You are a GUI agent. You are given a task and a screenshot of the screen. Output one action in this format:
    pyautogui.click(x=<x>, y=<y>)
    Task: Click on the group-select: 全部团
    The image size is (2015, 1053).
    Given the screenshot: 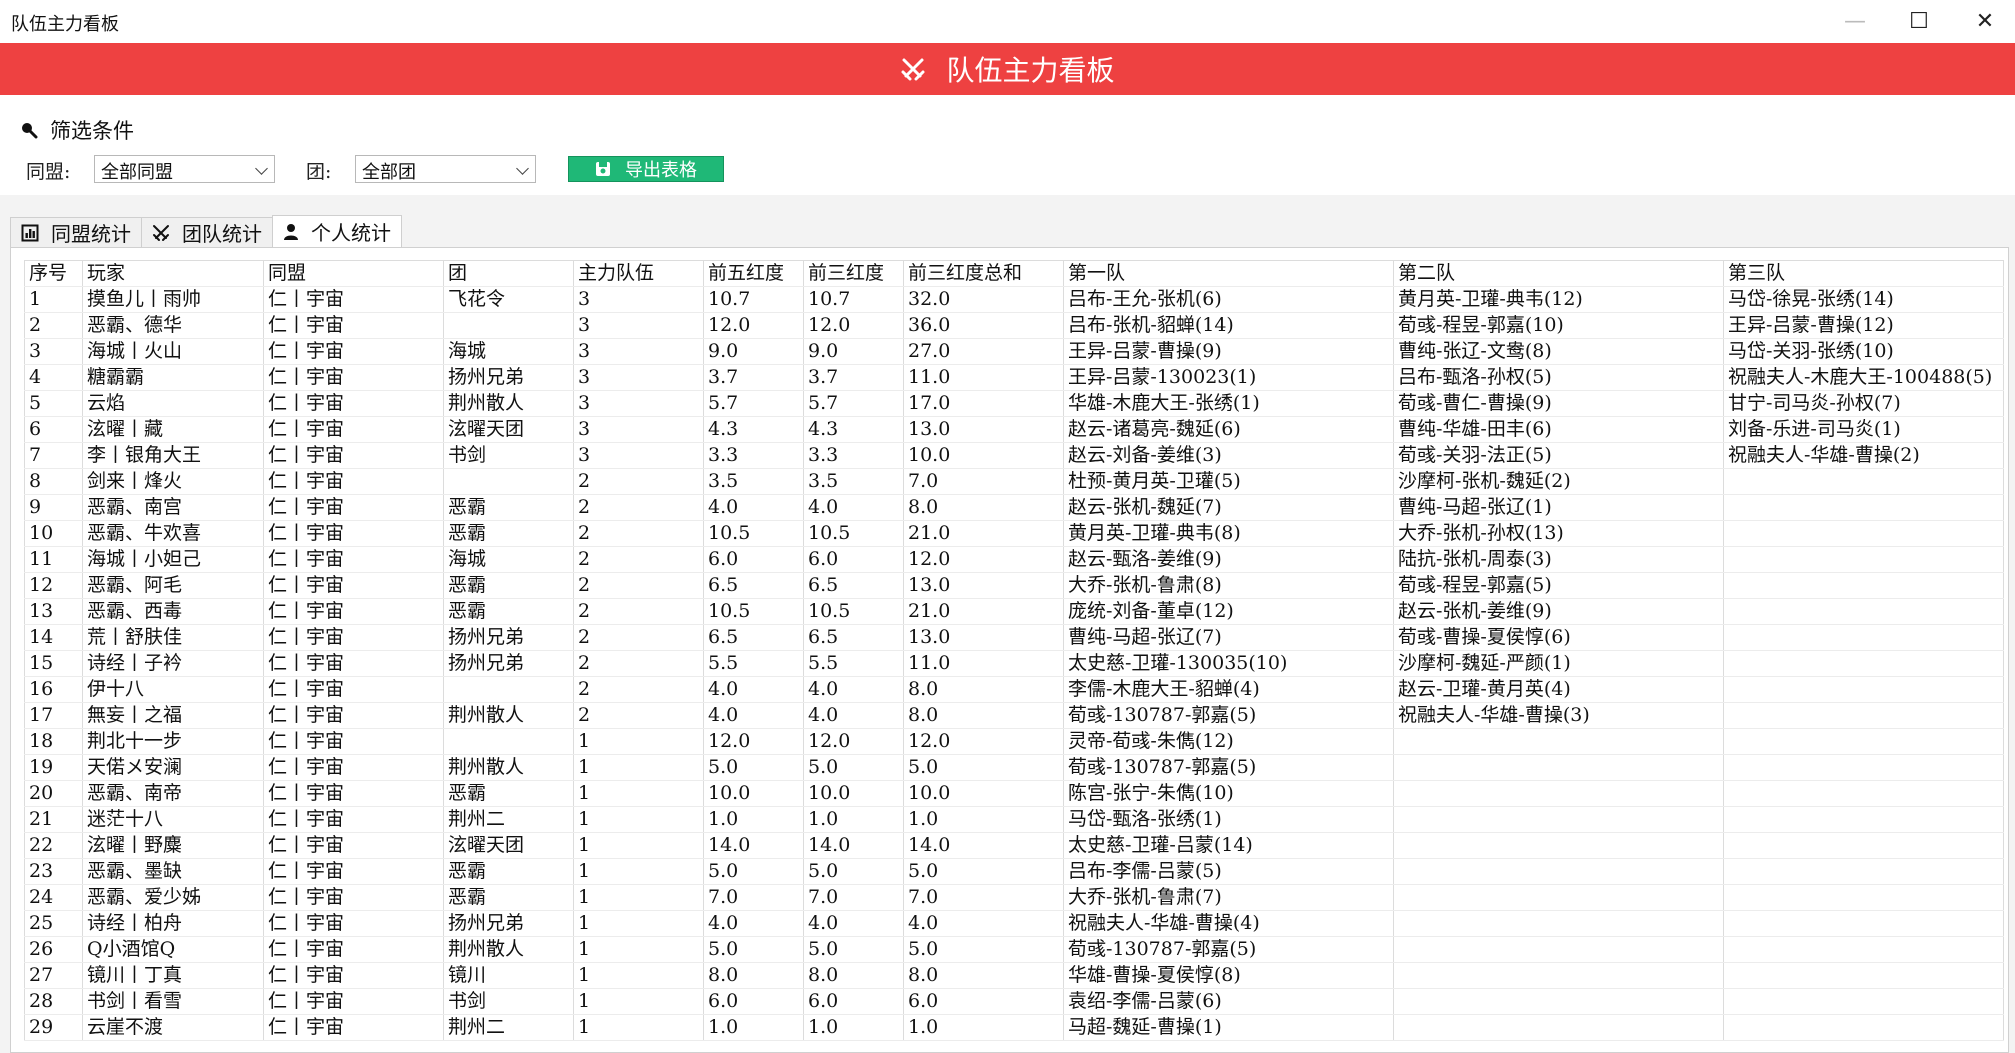 What is the action you would take?
    pyautogui.click(x=445, y=169)
    